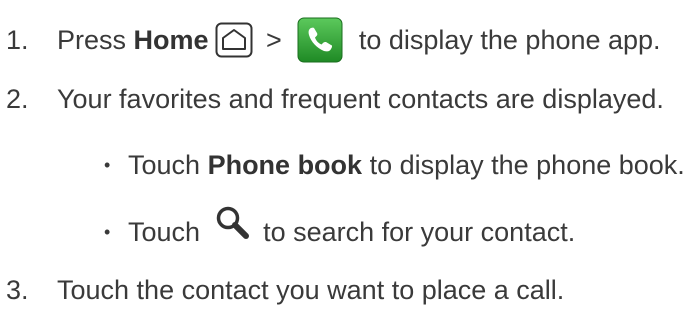 The image size is (692, 324). I want to click on home-label: Home, so click(171, 39).